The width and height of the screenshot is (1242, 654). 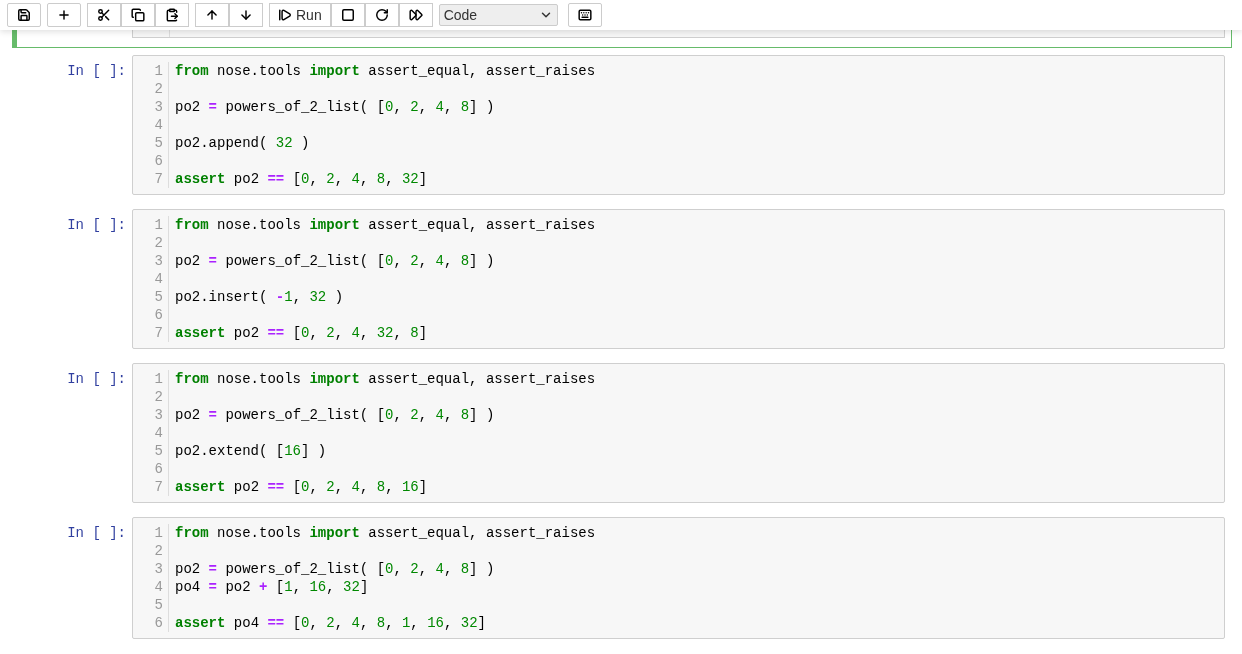 I want to click on scissors-button, so click(x=104, y=15).